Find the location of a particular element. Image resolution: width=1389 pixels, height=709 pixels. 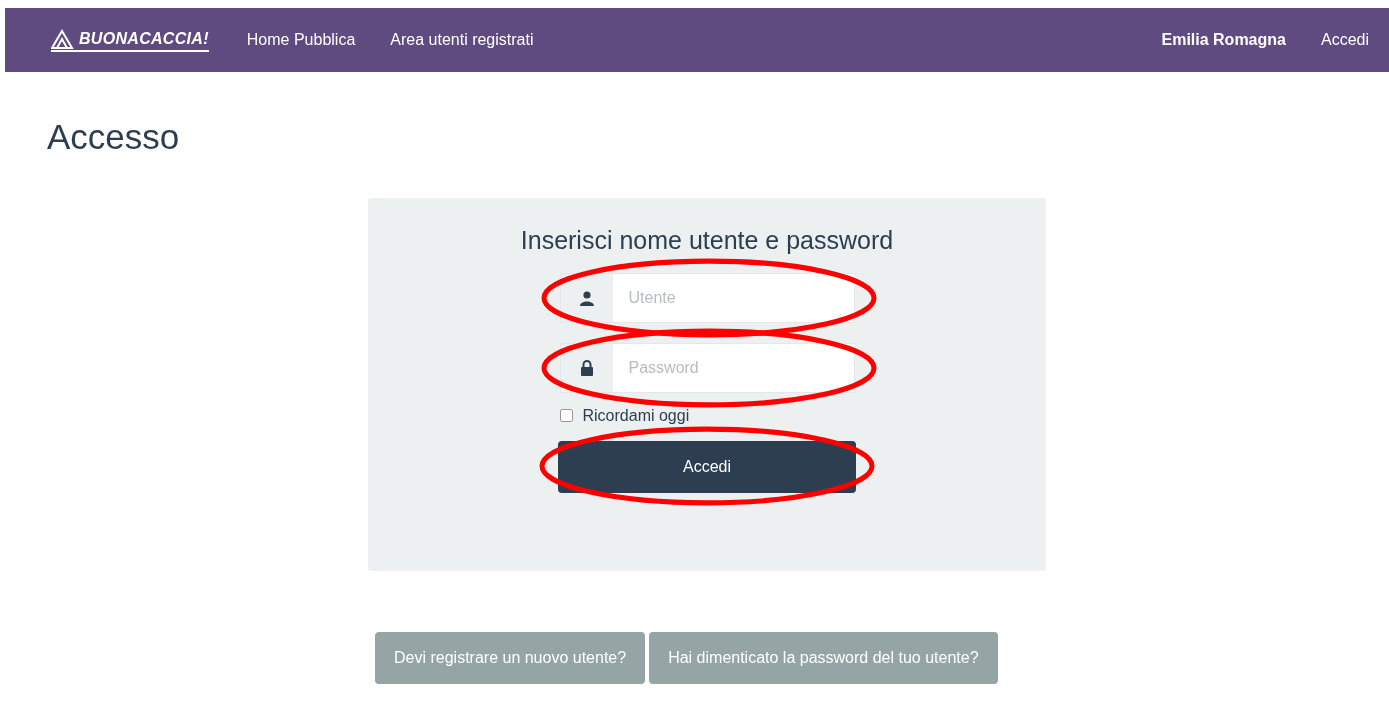

nav-link: Area utenti registrati is located at coordinates (462, 40).